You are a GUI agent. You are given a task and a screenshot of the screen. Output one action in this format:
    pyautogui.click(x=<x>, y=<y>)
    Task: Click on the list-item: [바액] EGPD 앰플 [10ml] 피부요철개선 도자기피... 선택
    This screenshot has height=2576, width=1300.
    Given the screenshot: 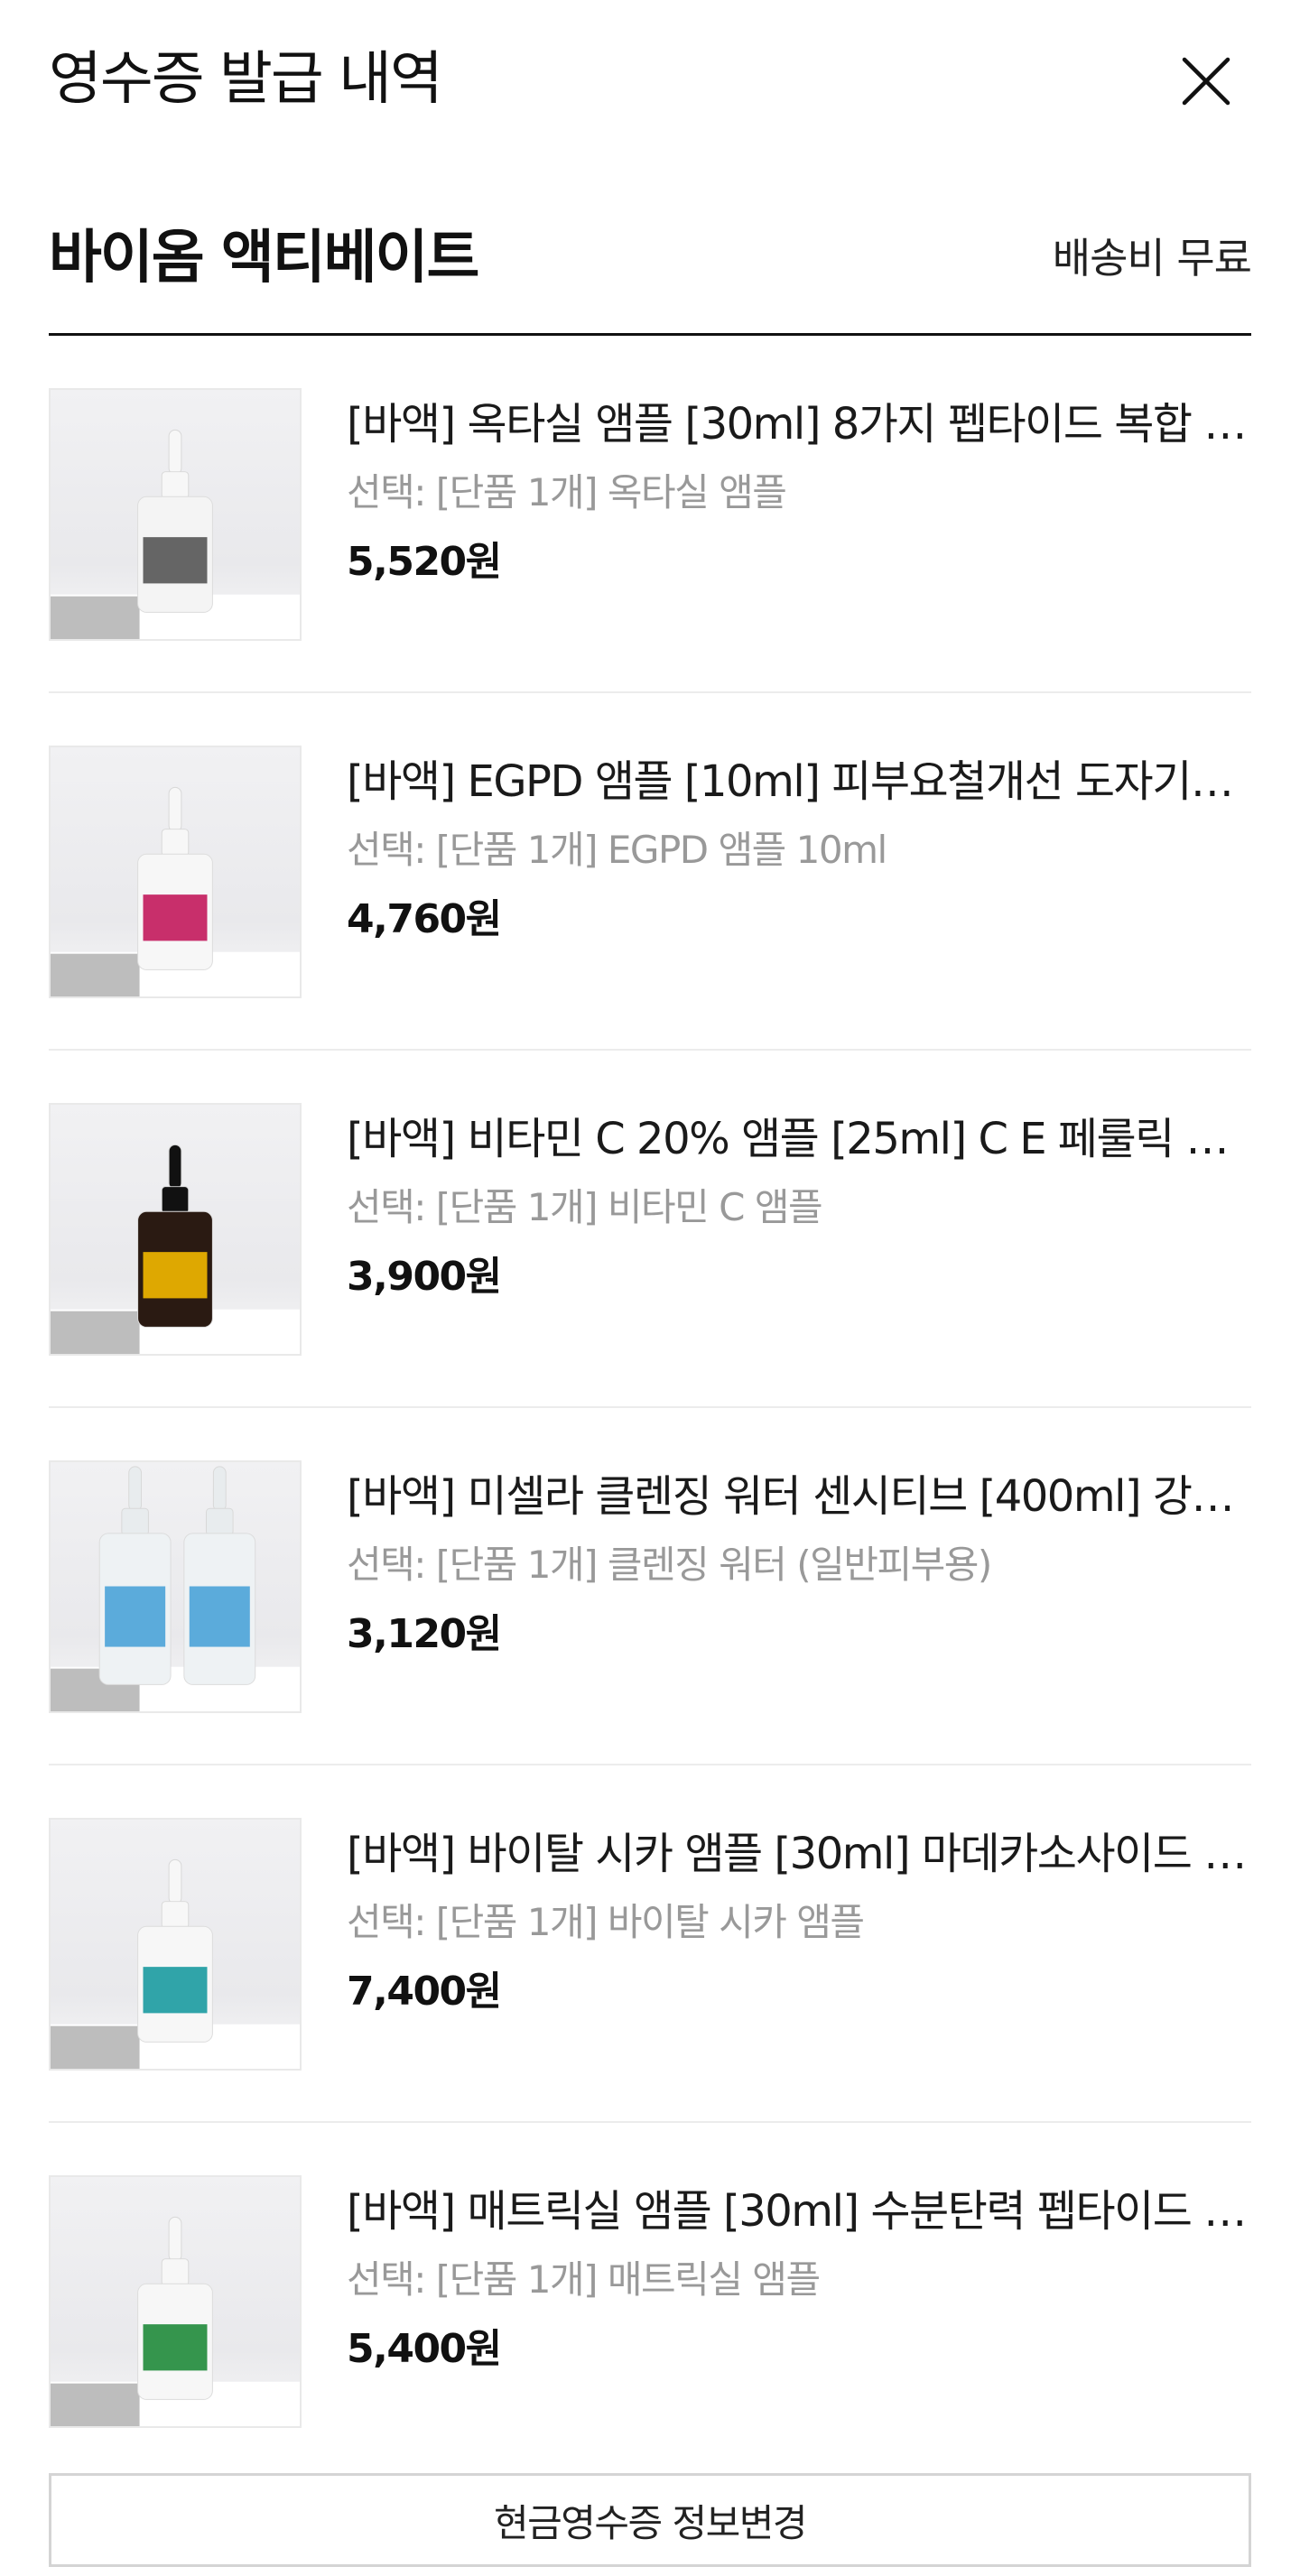 What is the action you would take?
    pyautogui.click(x=650, y=872)
    